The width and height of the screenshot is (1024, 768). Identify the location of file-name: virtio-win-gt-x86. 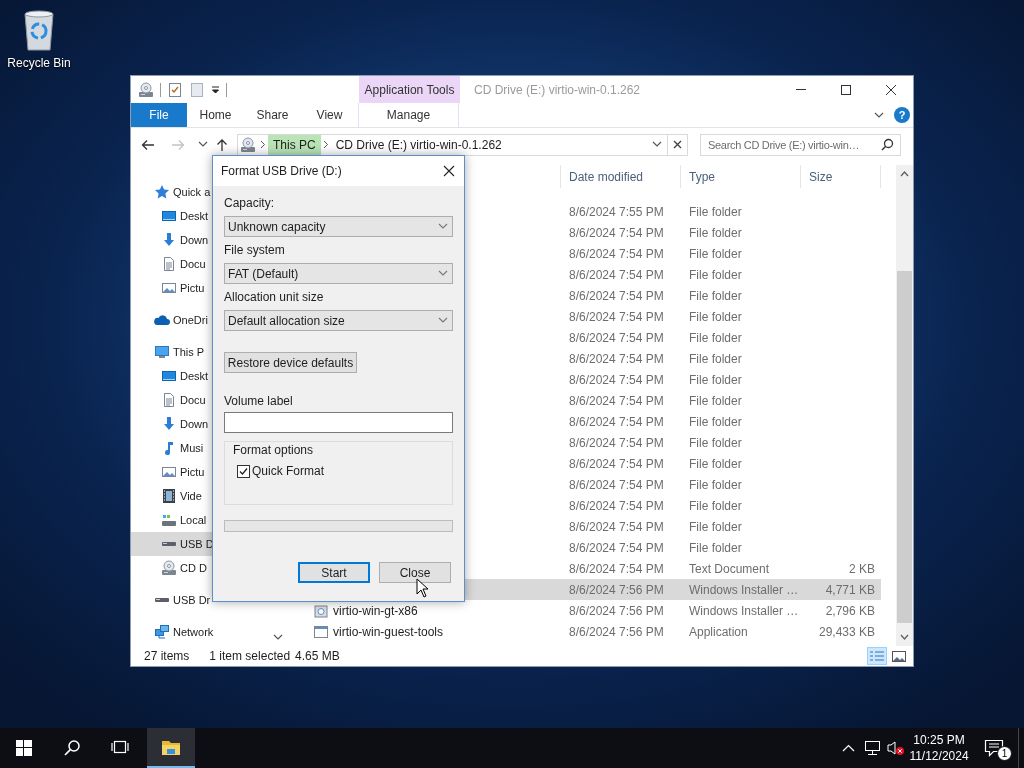
(375, 610).